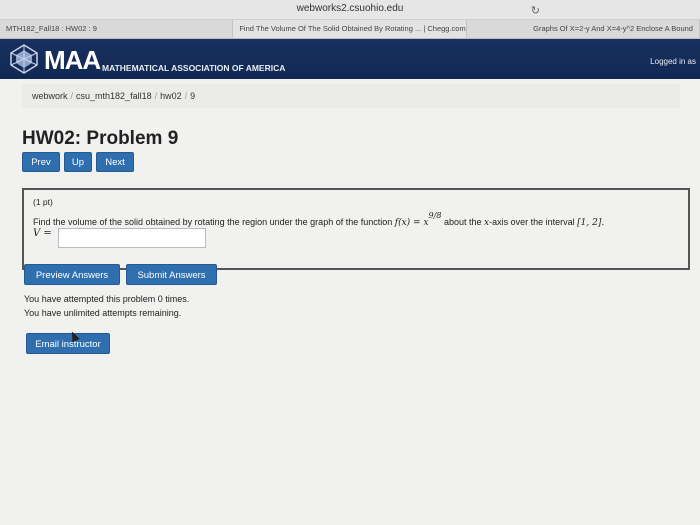 This screenshot has width=700, height=525. I want to click on email-instructor-button: Email instructor, so click(68, 343).